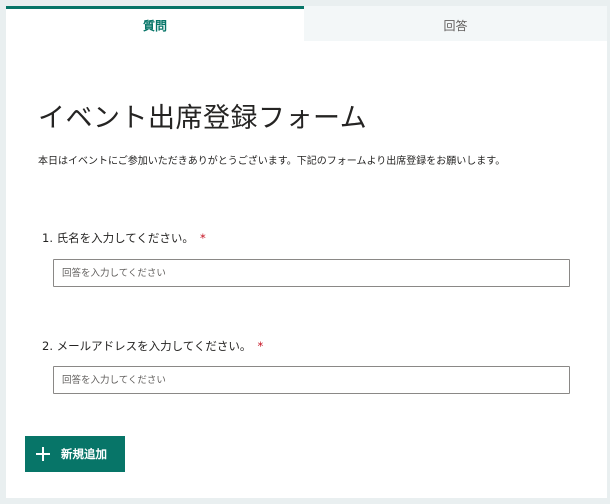 The image size is (610, 504). I want to click on question-2-text: 2. メールアドレスを入力してください。, so click(147, 346).